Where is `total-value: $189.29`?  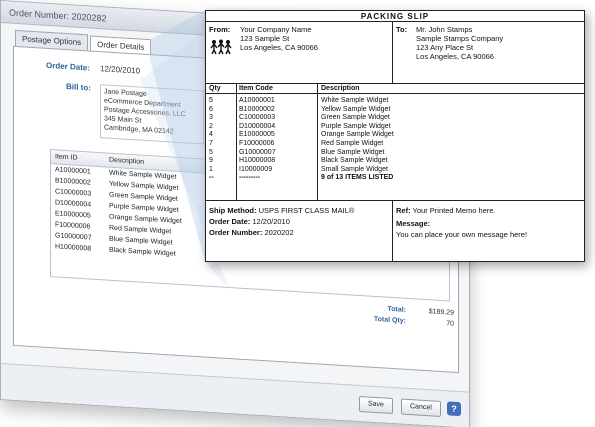
total-value: $189.29 is located at coordinates (441, 312).